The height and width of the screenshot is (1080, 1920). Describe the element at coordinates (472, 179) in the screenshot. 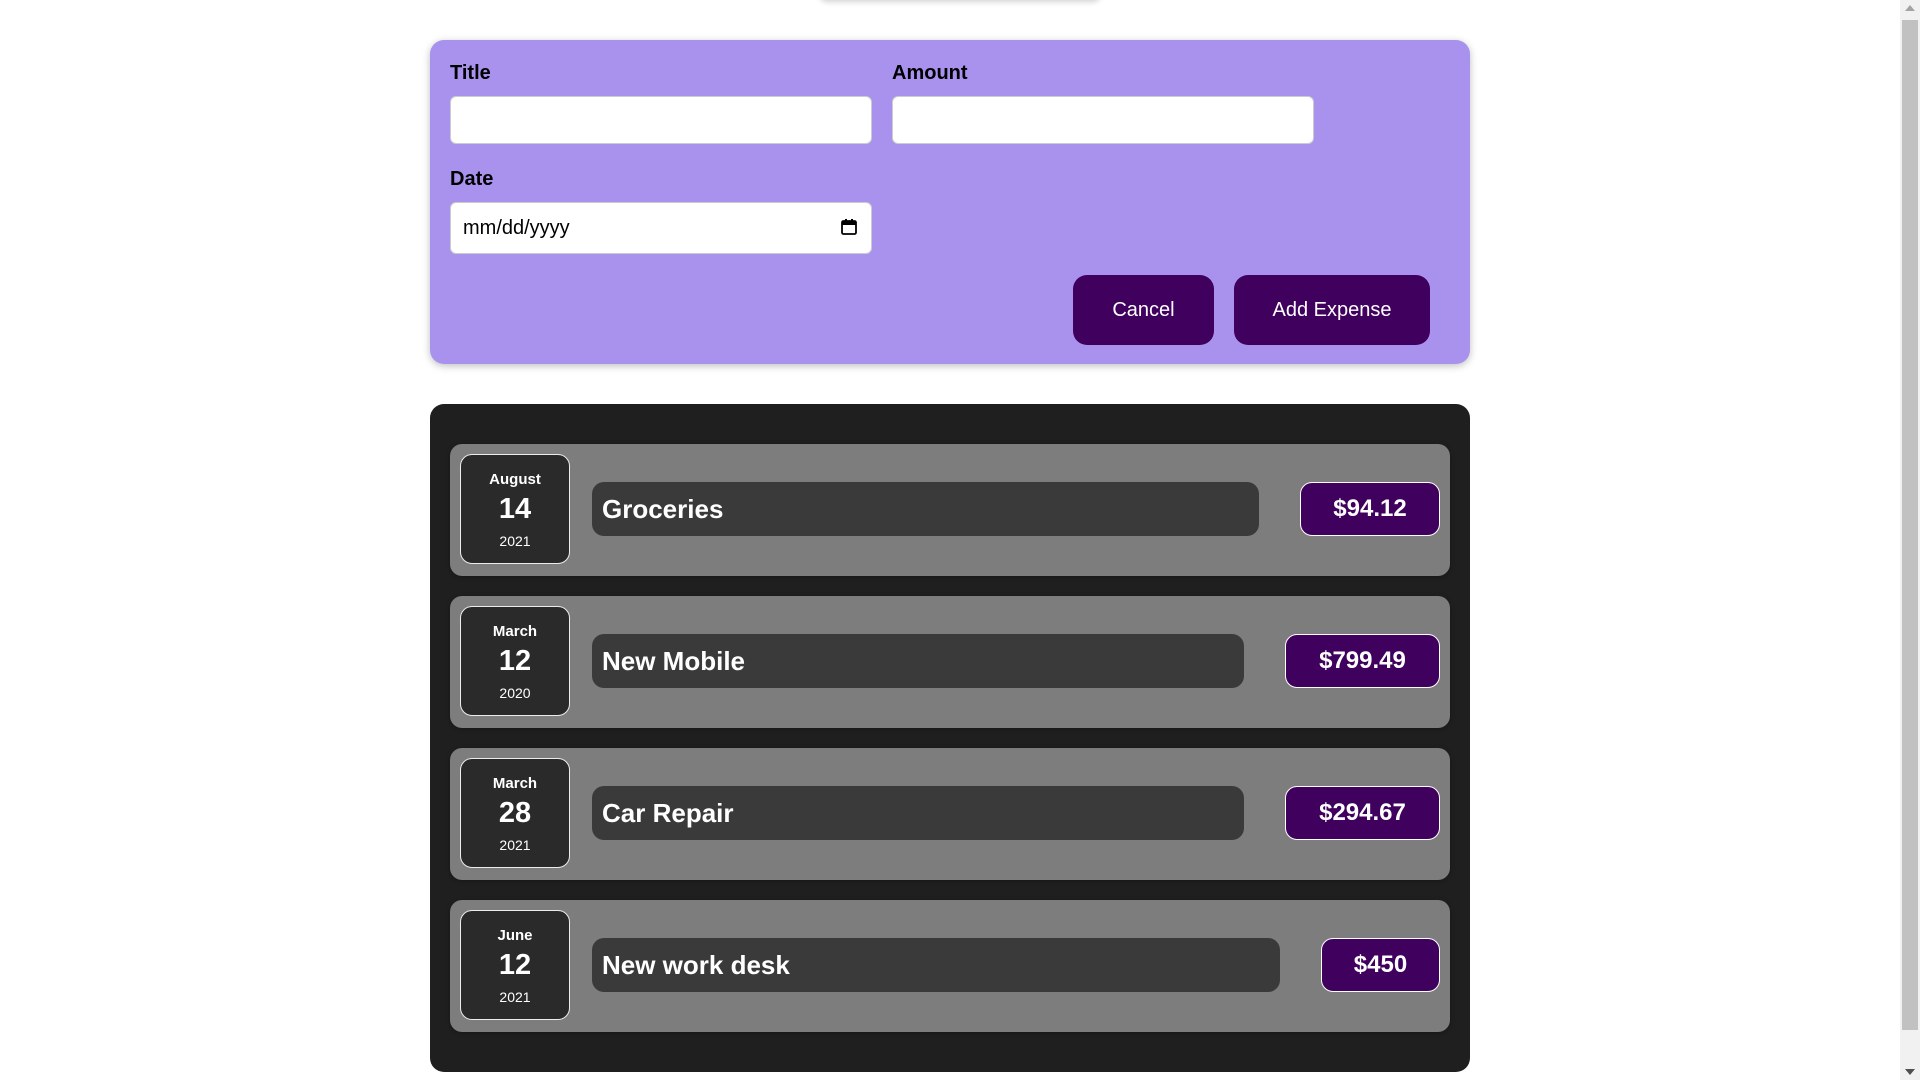

I see `date-label: Date` at that location.